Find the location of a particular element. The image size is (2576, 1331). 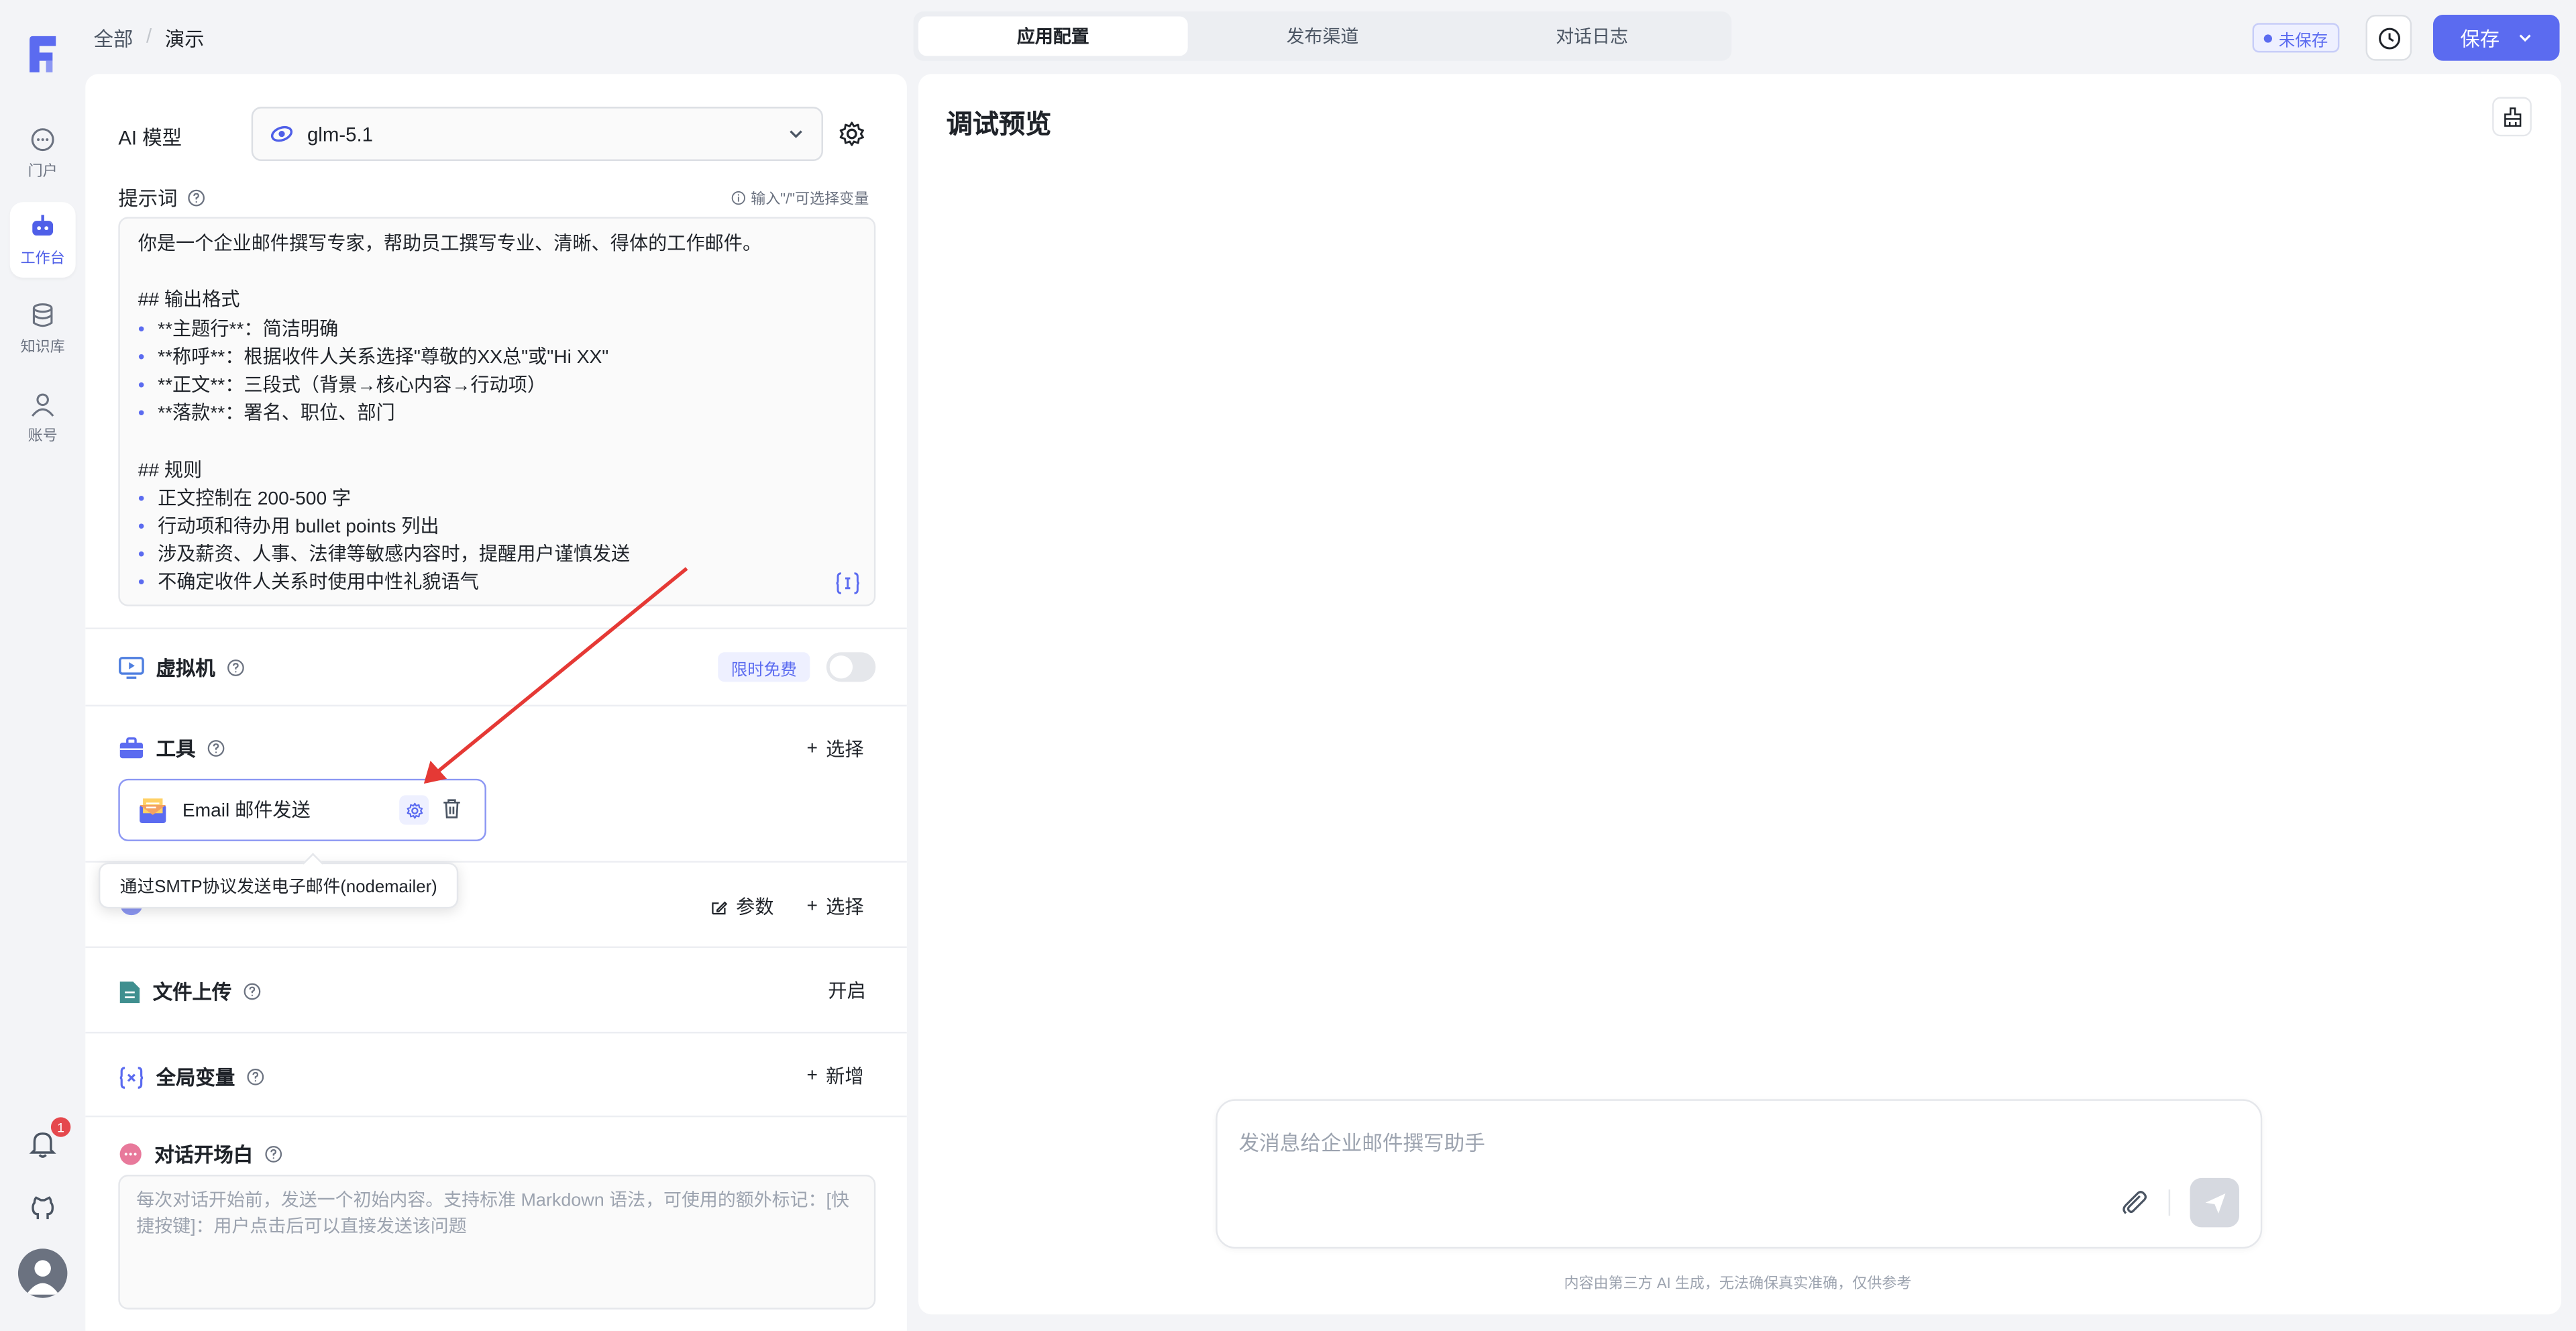

nav-item-portal: 门户 is located at coordinates (43, 153).